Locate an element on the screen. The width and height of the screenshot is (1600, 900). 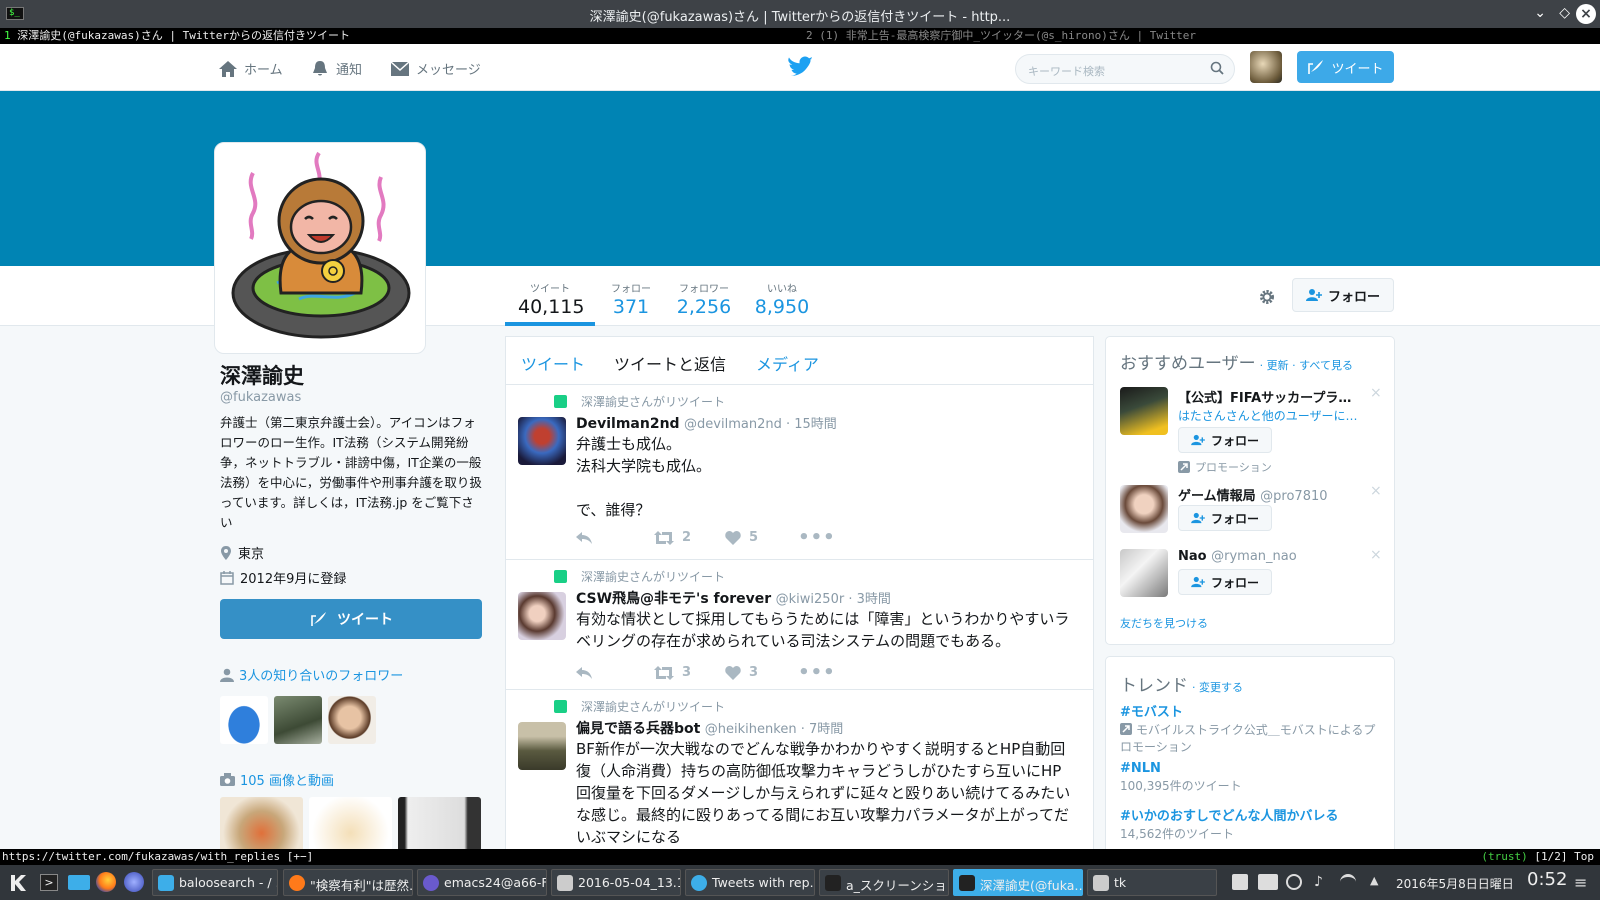
like-button: 3 is located at coordinates (741, 672).